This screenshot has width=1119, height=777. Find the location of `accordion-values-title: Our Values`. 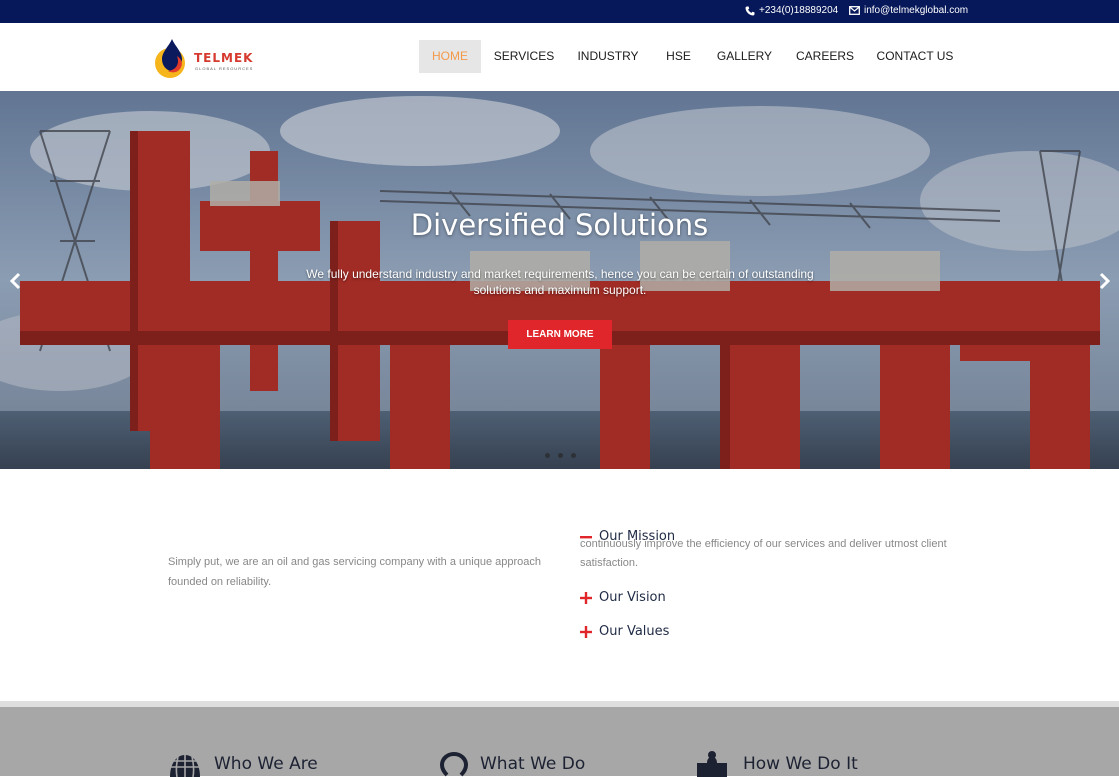

accordion-values-title: Our Values is located at coordinates (634, 631).